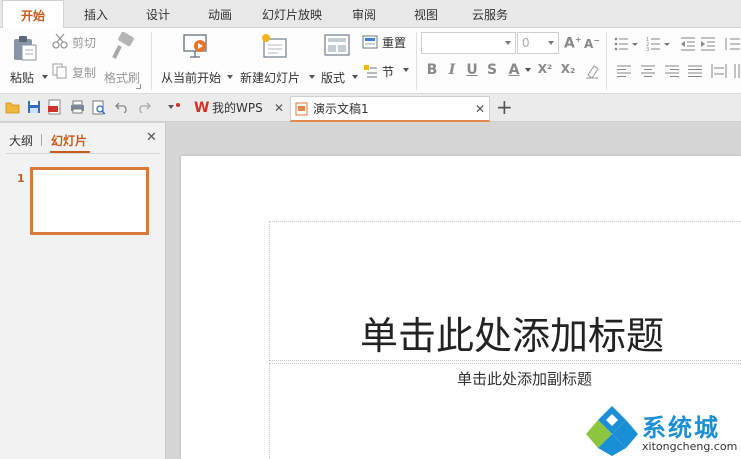 Image resolution: width=741 pixels, height=459 pixels. Describe the element at coordinates (60, 41) in the screenshot. I see `scissors-icon` at that location.